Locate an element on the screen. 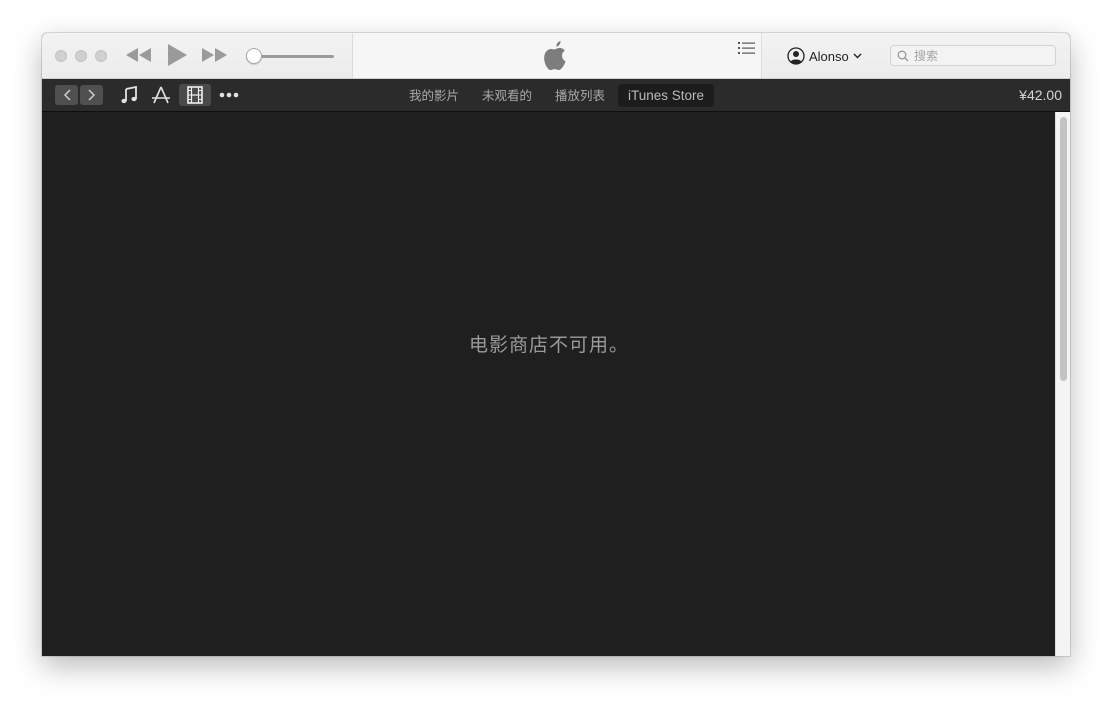 Image resolution: width=1112 pixels, height=706 pixels. person-circle-icon is located at coordinates (796, 56).